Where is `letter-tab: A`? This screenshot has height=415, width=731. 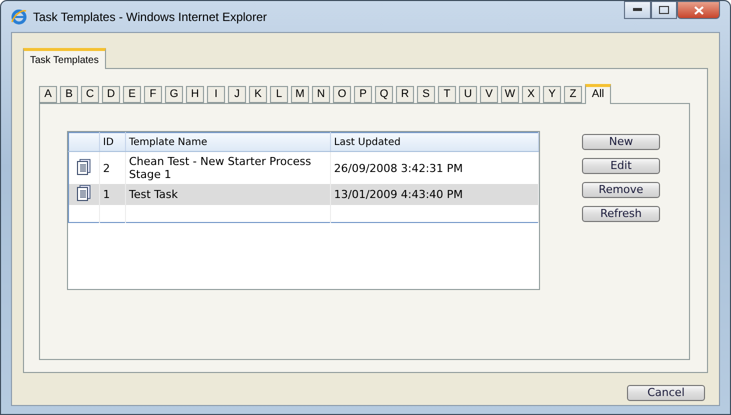 letter-tab: A is located at coordinates (48, 94).